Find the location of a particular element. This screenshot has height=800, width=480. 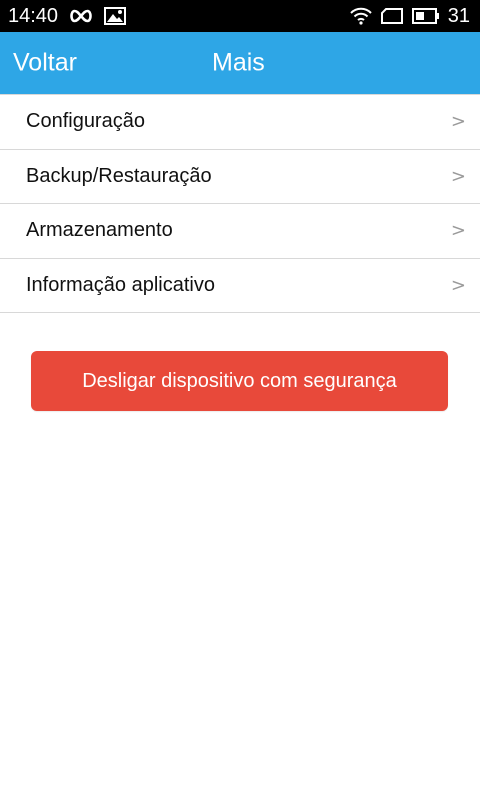

page-title: Mais is located at coordinates (238, 62).